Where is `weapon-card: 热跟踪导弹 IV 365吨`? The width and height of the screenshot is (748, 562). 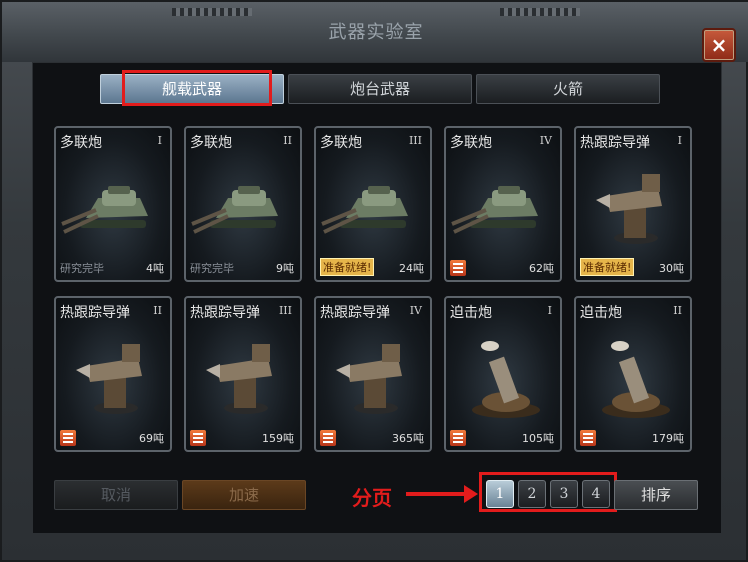 weapon-card: 热跟踪导弹 IV 365吨 is located at coordinates (373, 374).